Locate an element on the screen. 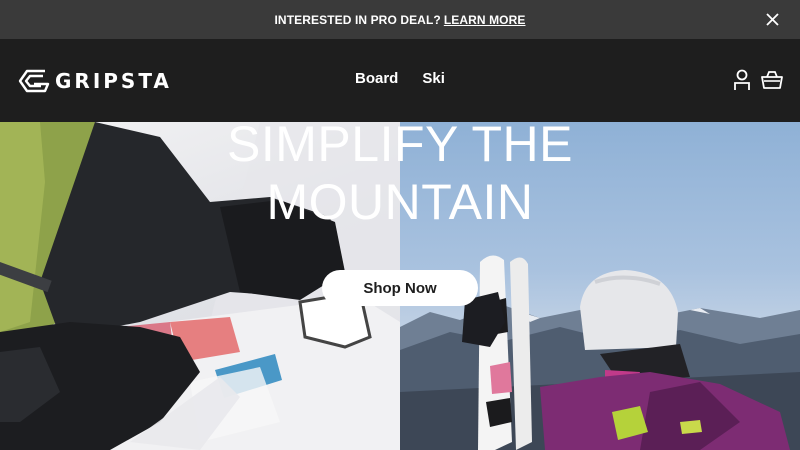 Image resolution: width=800 pixels, height=450 pixels. learn-more-link: LEARN MORE is located at coordinates (485, 20).